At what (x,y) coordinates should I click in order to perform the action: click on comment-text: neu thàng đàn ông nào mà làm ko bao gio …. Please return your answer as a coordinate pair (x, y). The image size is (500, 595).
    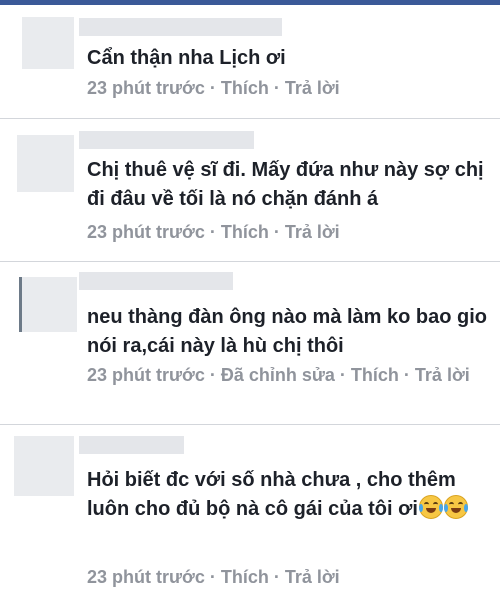
    Looking at the image, I should click on (287, 331).